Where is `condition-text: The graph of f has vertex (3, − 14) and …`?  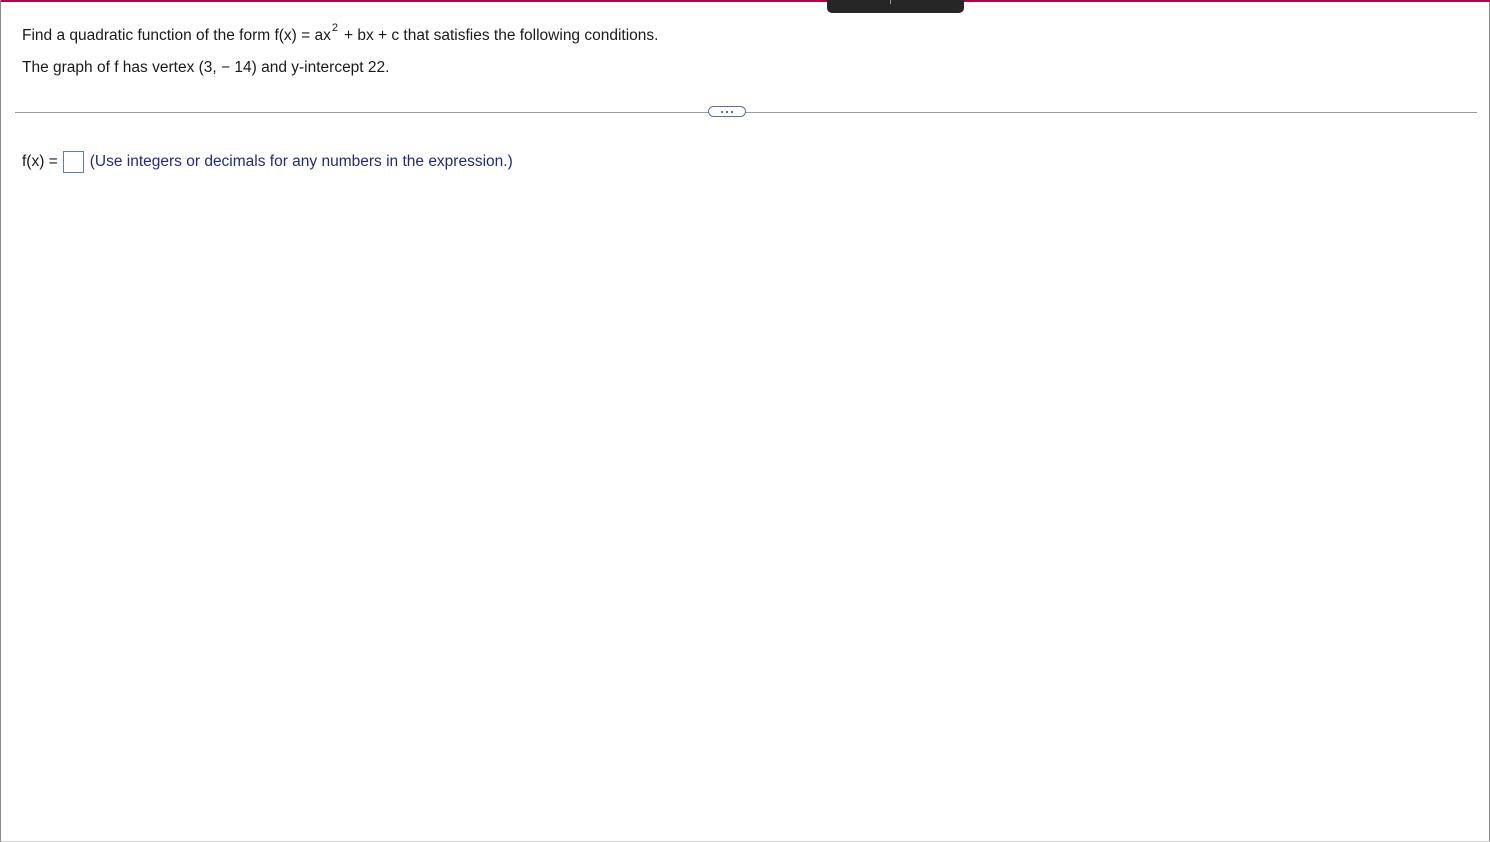
condition-text: The graph of f has vertex (3, − 14) and … is located at coordinates (206, 67).